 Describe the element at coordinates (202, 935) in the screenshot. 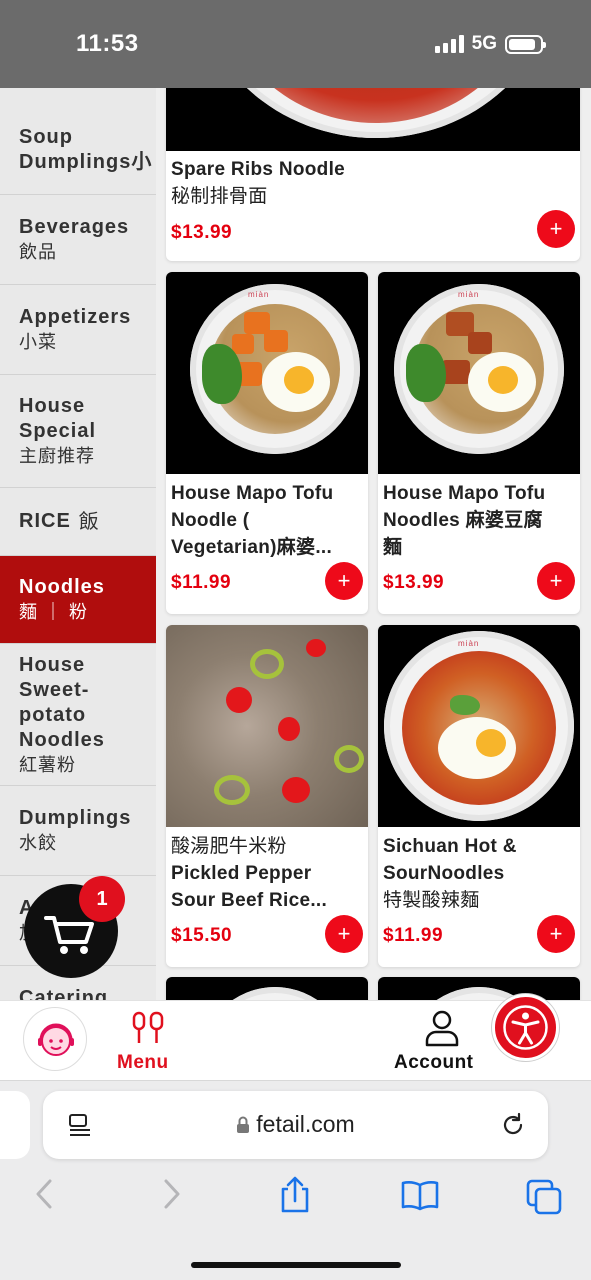

I see `item-price: $15.50` at that location.